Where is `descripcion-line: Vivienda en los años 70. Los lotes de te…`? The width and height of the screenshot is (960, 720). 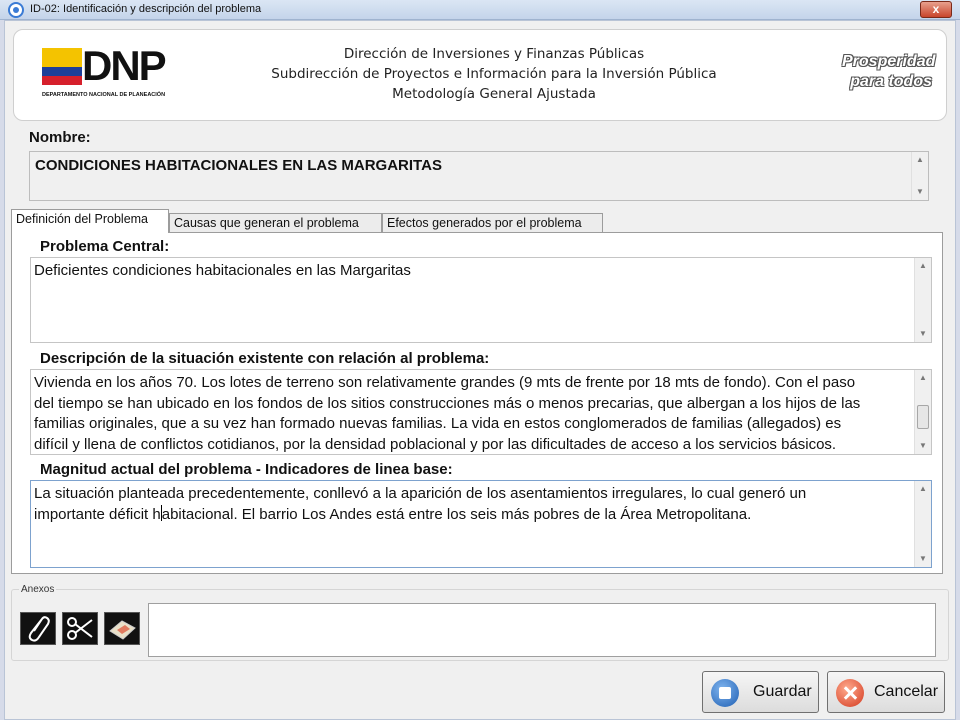
descripcion-line: Vivienda en los años 70. Los lotes de te… is located at coordinates (445, 382).